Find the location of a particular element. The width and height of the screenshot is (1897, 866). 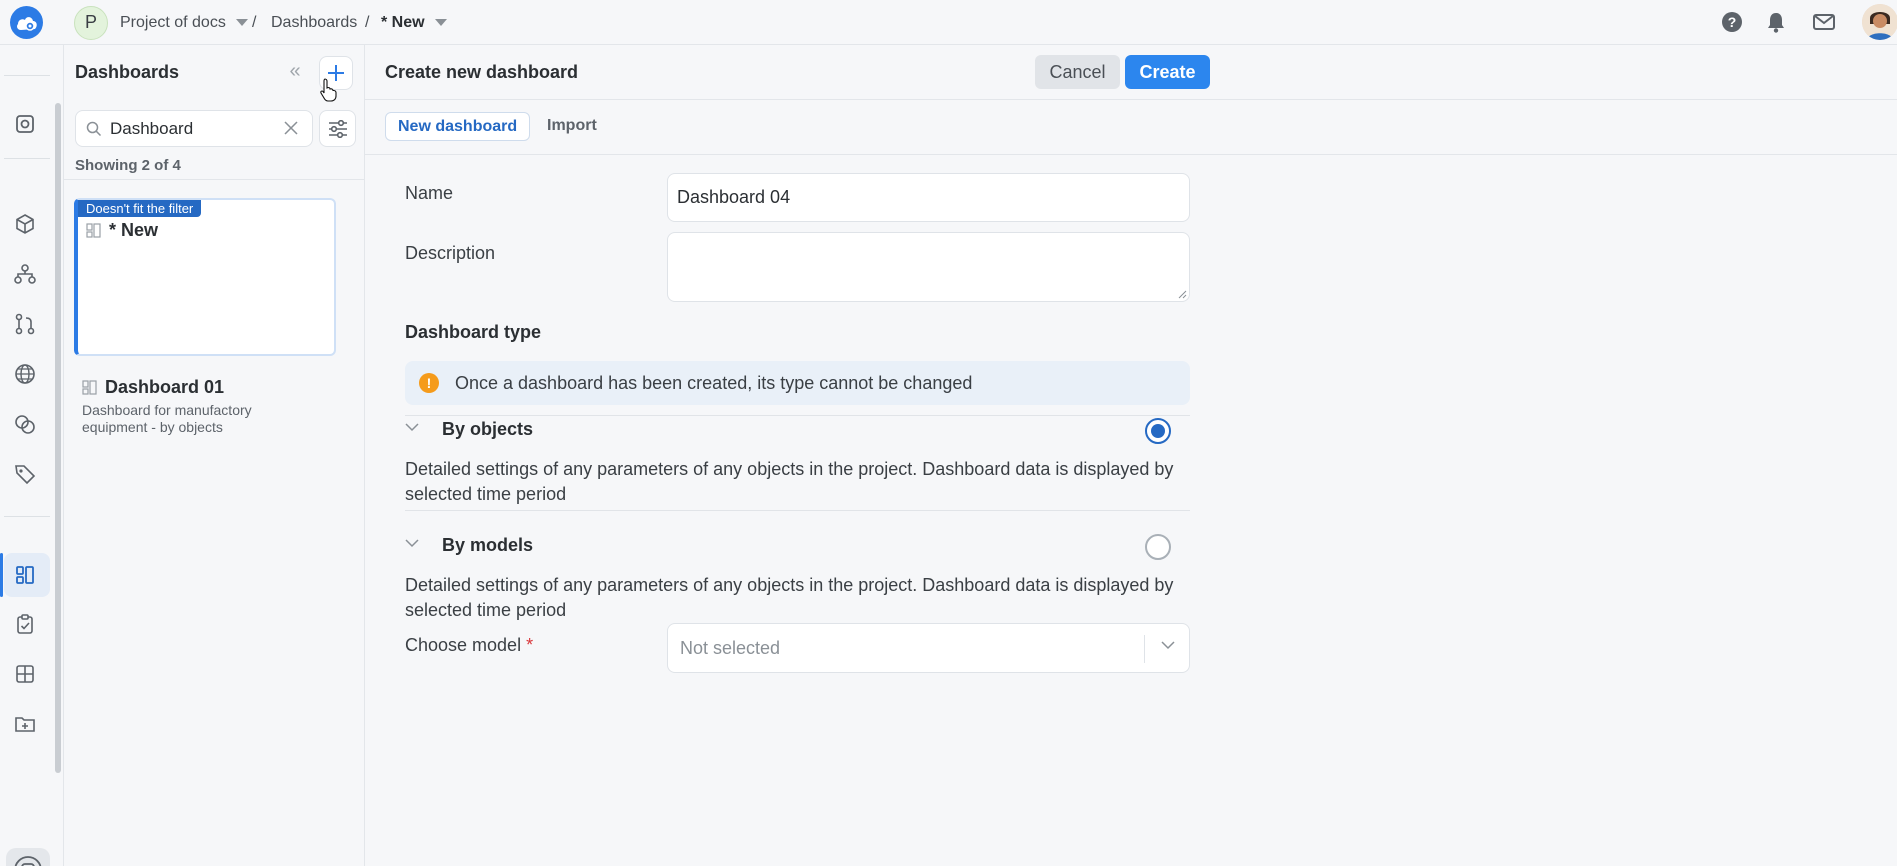

filter-button is located at coordinates (337, 128).